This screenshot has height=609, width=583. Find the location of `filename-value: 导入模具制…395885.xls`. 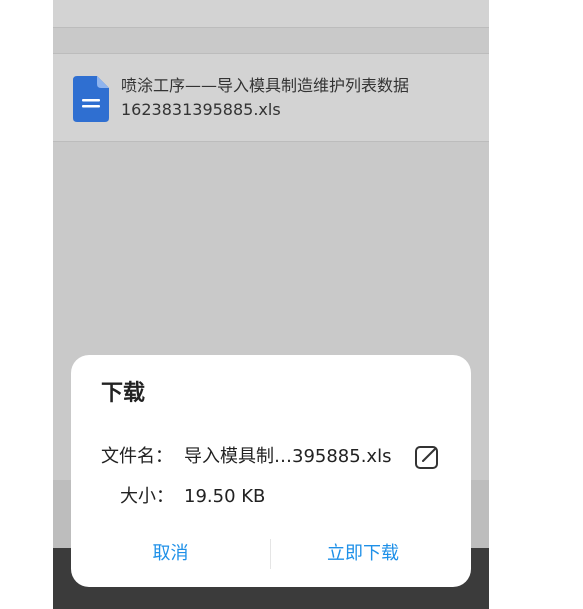

filename-value: 导入模具制…395885.xls is located at coordinates (288, 456).